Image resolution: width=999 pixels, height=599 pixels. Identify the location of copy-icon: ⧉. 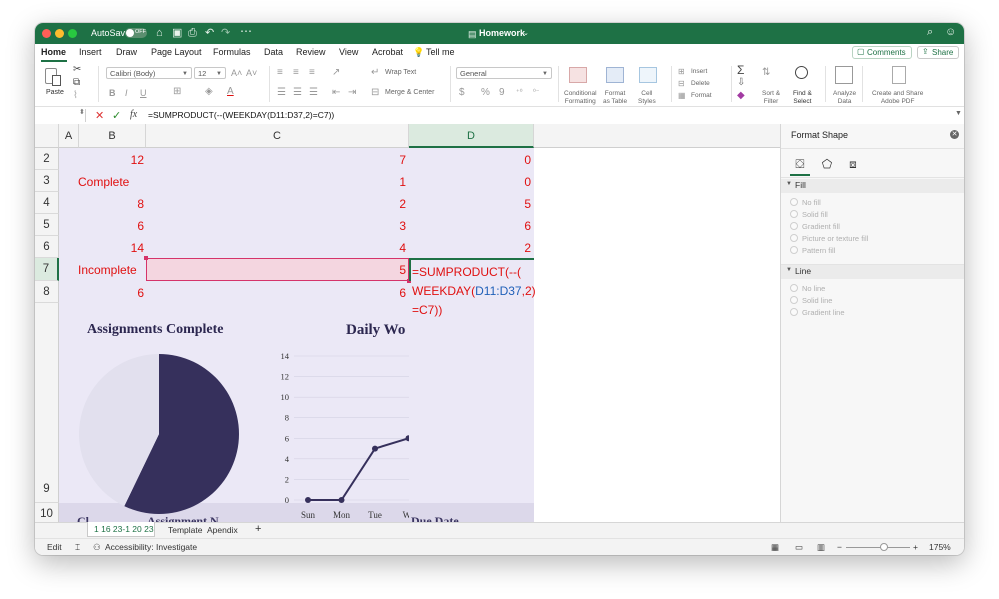
(76, 83).